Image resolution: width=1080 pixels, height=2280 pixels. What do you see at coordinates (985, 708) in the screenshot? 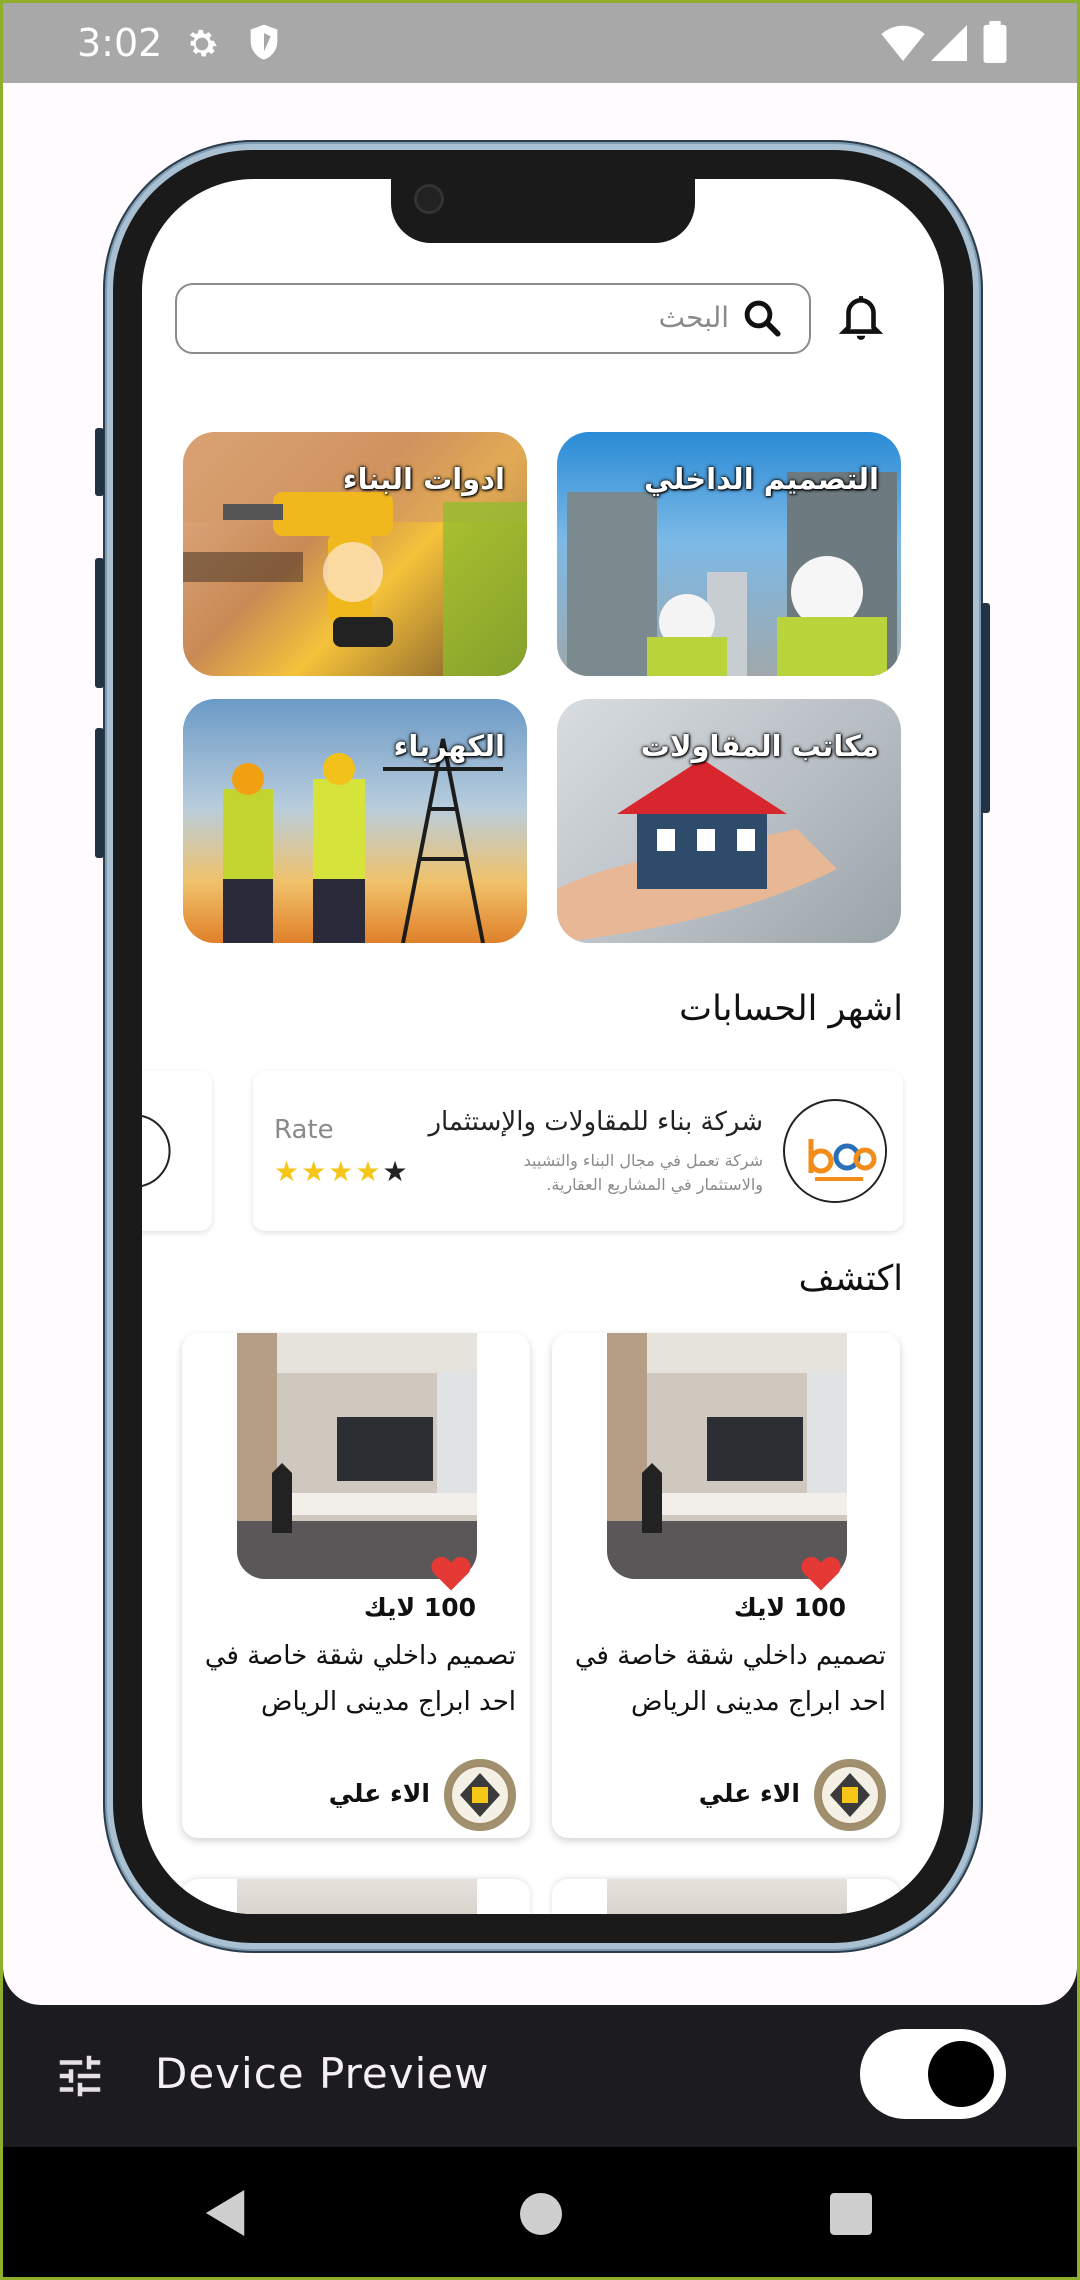
I see `power-button` at bounding box center [985, 708].